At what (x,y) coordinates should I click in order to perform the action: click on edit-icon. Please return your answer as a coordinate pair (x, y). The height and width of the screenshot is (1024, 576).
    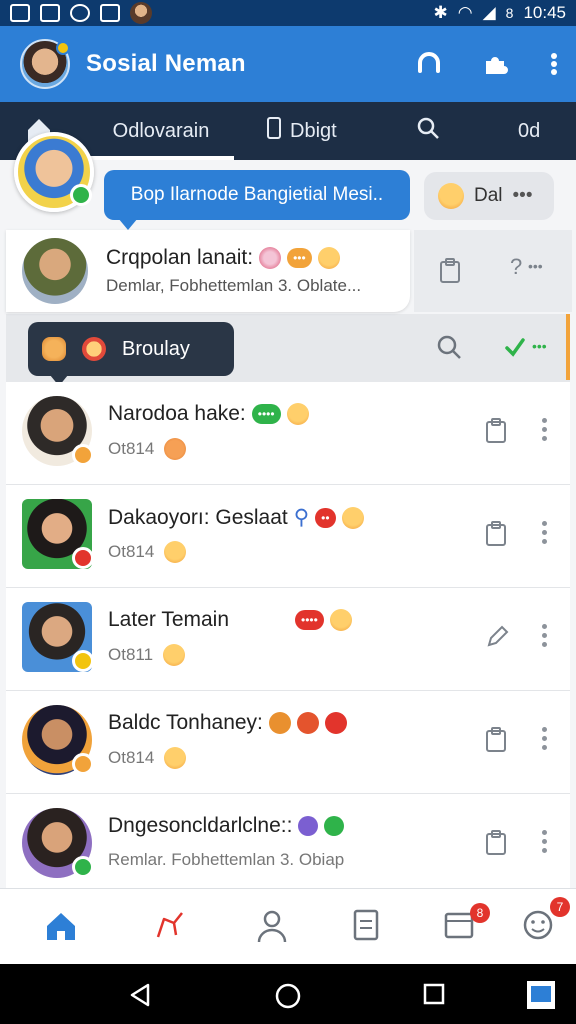
    Looking at the image, I should click on (50, 13).